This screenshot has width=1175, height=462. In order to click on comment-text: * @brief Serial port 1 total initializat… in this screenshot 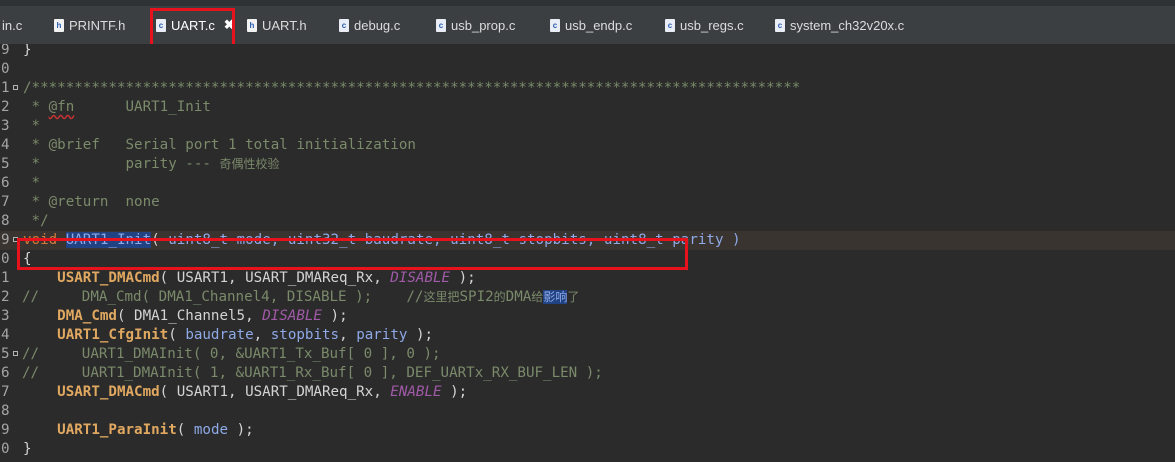, I will do `click(219, 145)`.